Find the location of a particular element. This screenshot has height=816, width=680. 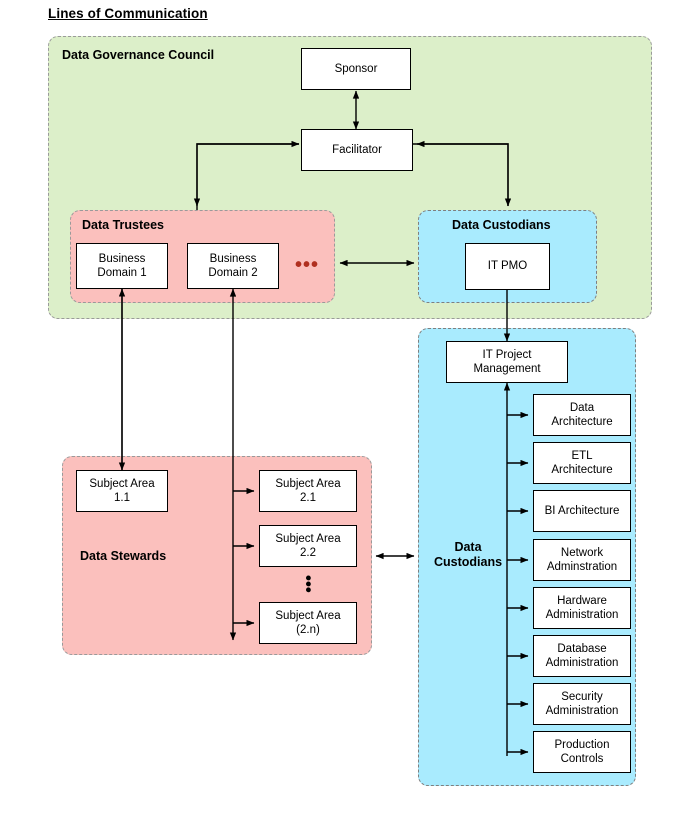

node-it-pmo: IT PMO is located at coordinates (507, 266).